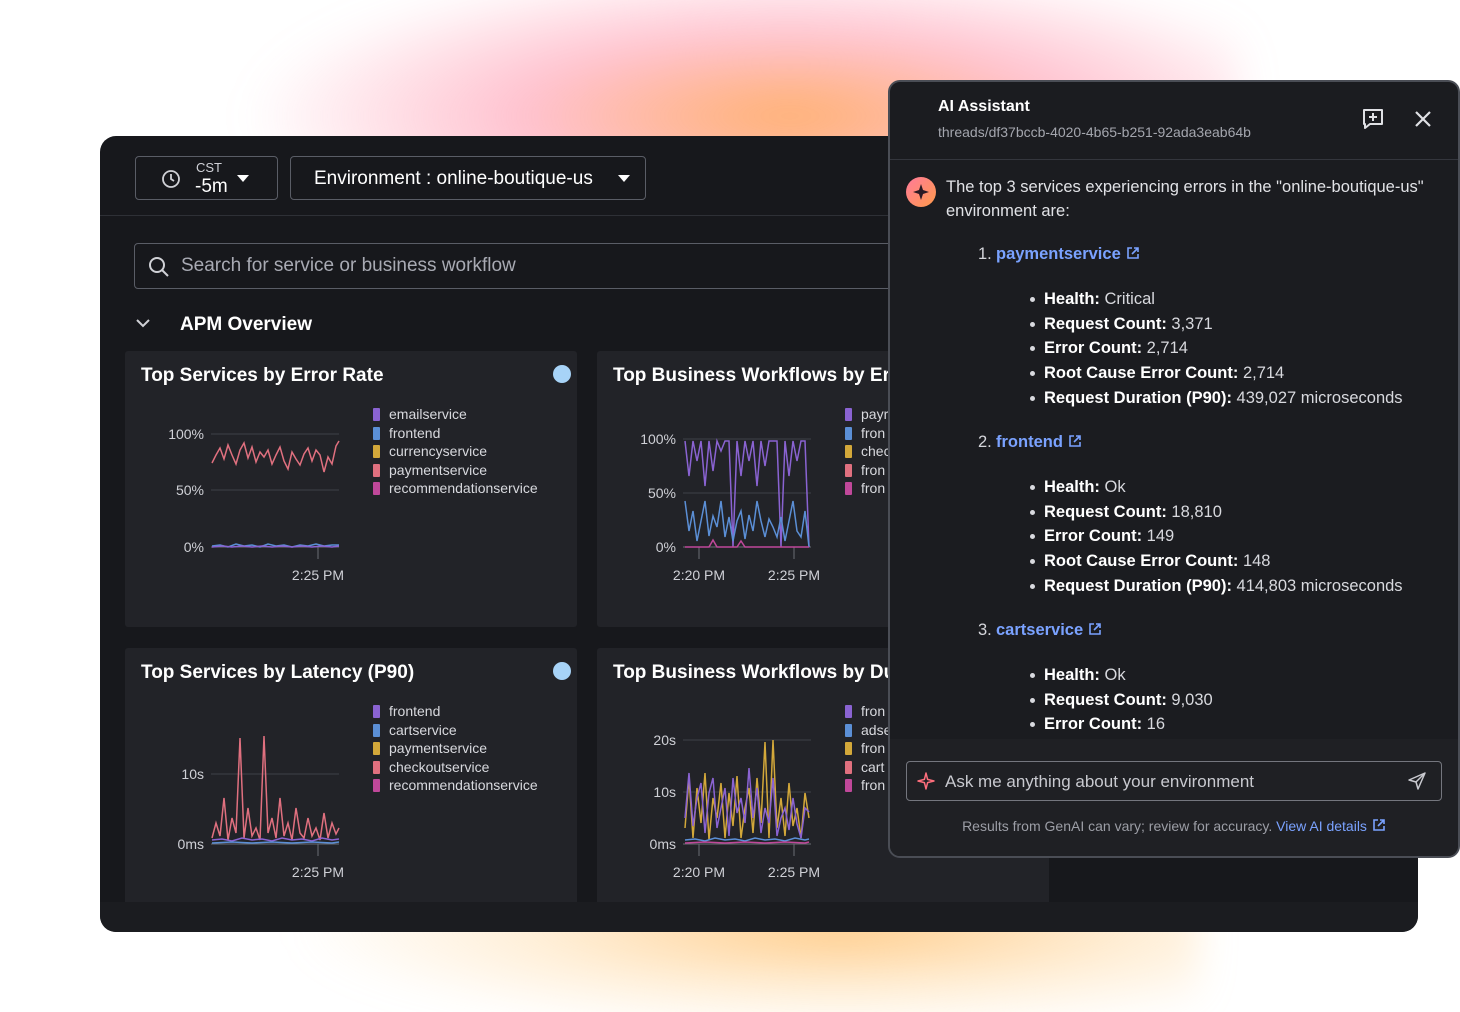 Image resolution: width=1460 pixels, height=1012 pixels. I want to click on detail-key: Request Count:, so click(1105, 699).